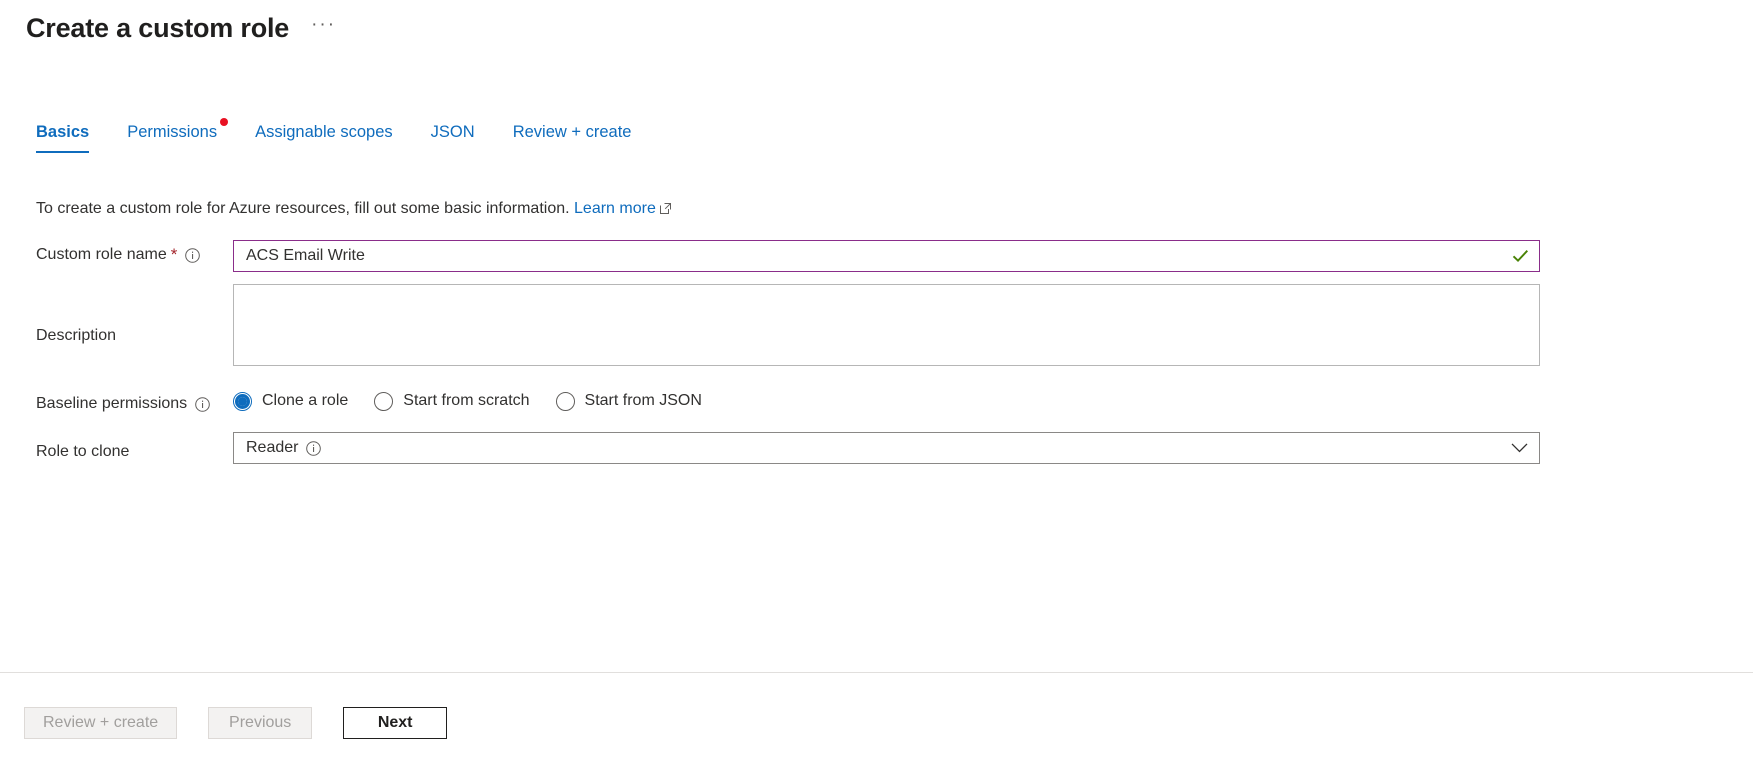 The image size is (1753, 774). I want to click on row-role-to-clone: Role to clone Reader, so click(876, 448).